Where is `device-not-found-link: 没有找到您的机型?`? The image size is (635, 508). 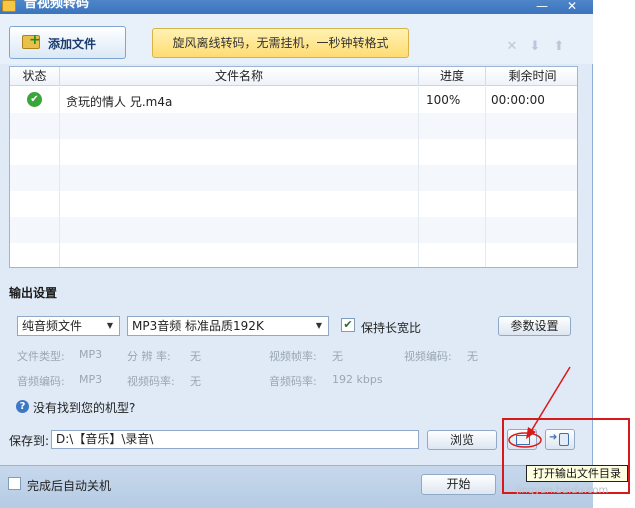 device-not-found-link: 没有找到您的机型? is located at coordinates (84, 407).